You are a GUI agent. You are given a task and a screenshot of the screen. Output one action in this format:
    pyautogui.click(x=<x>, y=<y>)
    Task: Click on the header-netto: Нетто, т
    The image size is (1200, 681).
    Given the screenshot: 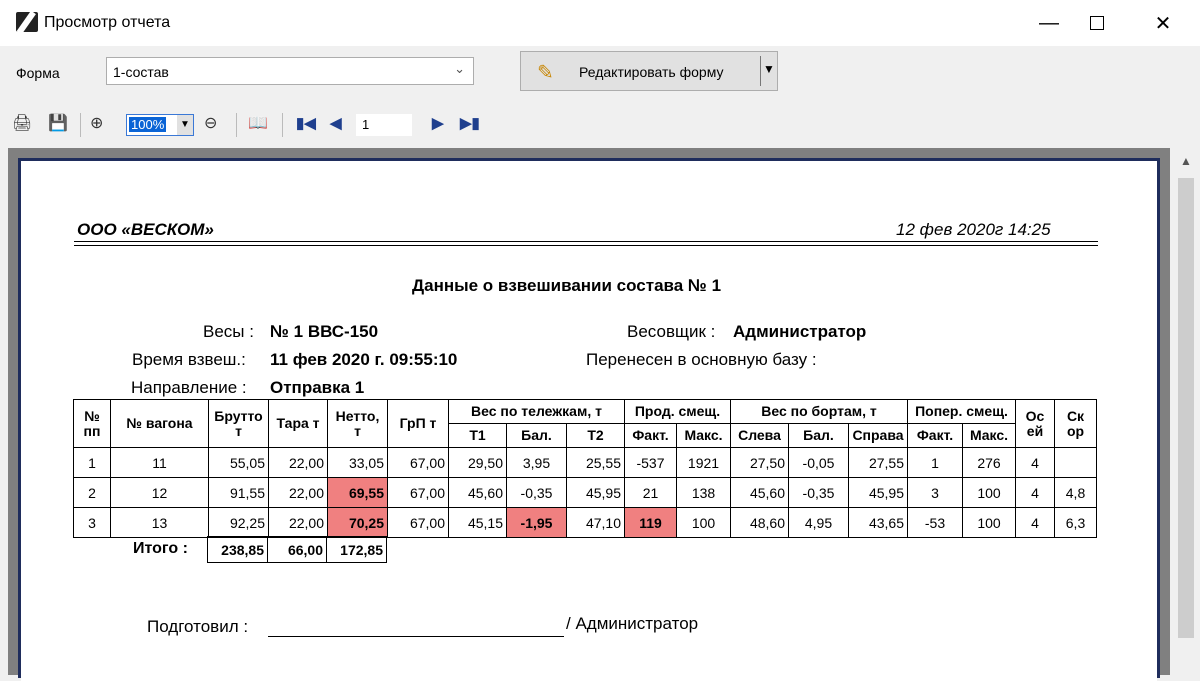 What is the action you would take?
    pyautogui.click(x=357, y=423)
    